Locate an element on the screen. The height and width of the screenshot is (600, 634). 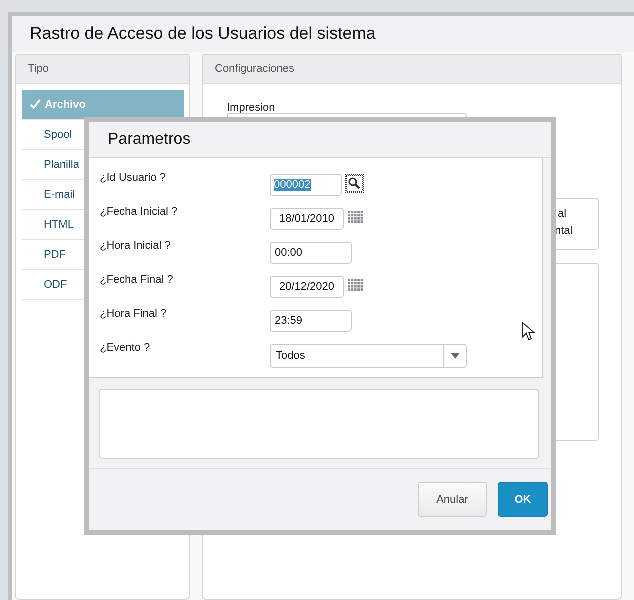
field-label: ¿Id Usuario ? is located at coordinates (134, 179).